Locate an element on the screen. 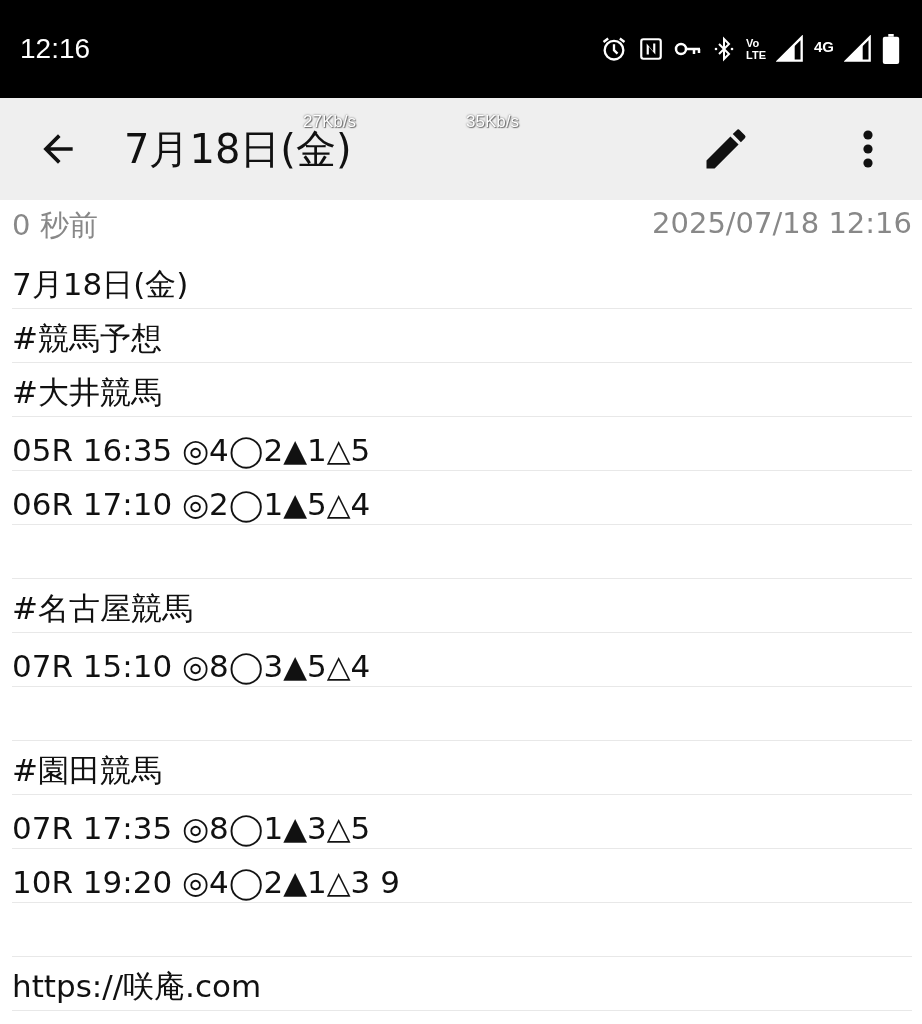 The height and width of the screenshot is (1024, 922). note-line: 10R 19:20 ◎4◯2▲1△3 9 is located at coordinates (206, 882).